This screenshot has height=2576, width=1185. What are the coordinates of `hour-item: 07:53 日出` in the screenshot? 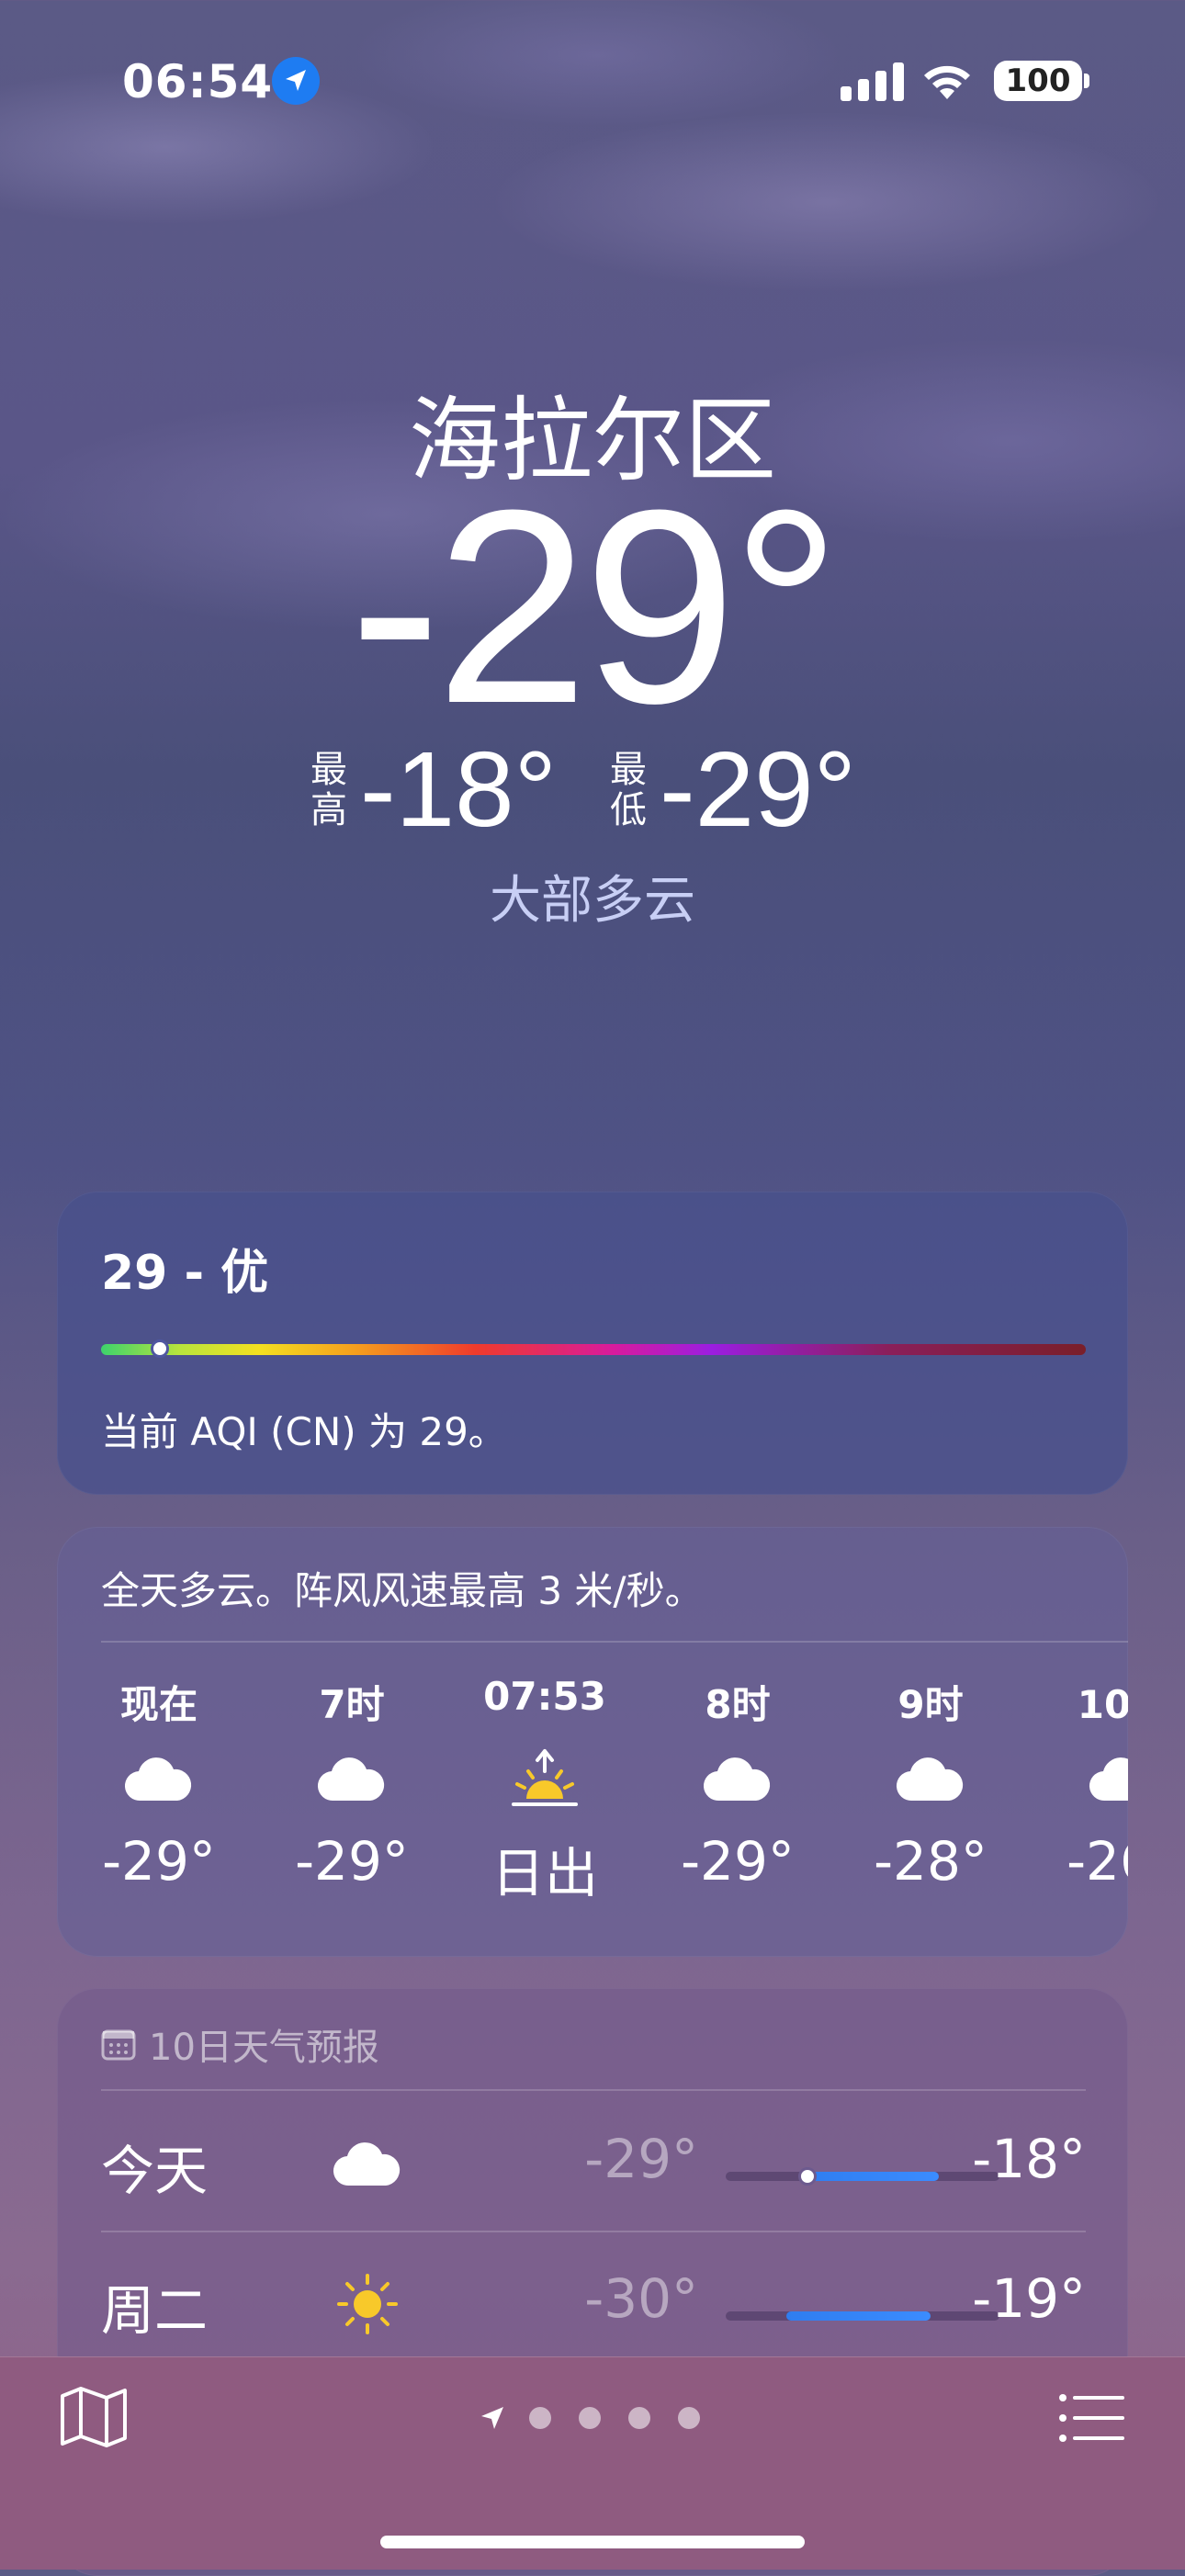 It's located at (544, 1790).